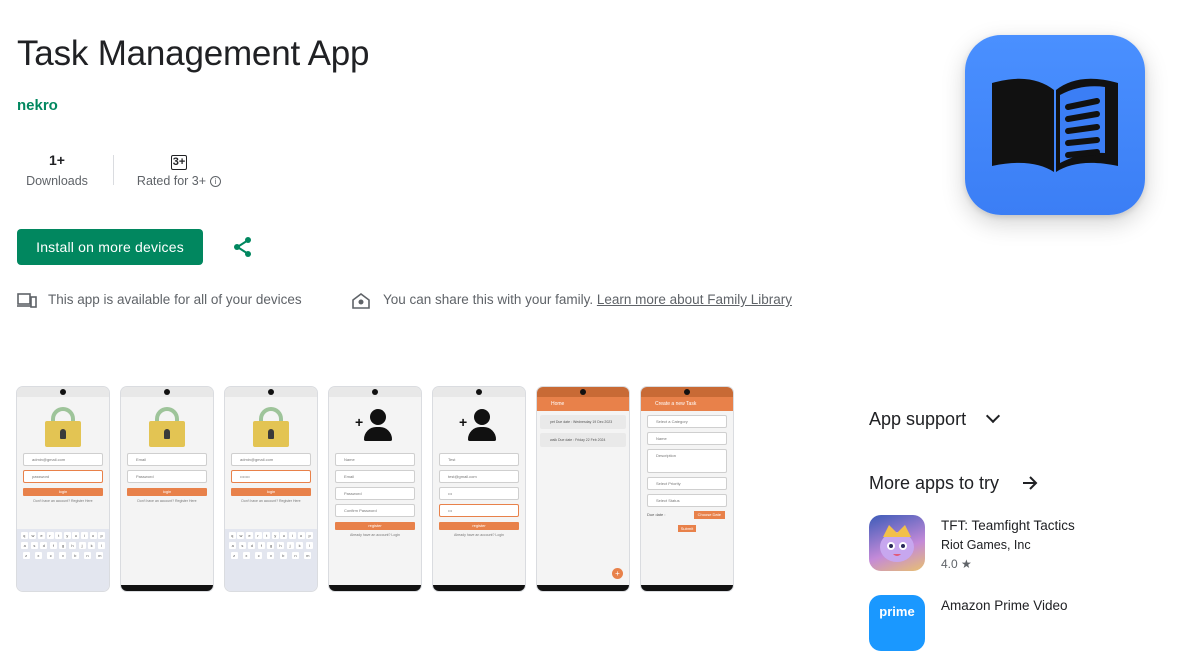 Image resolution: width=1177 pixels, height=651 pixels. Describe the element at coordinates (57, 169) in the screenshot. I see `downloads-stat: 1+ Downloads` at that location.